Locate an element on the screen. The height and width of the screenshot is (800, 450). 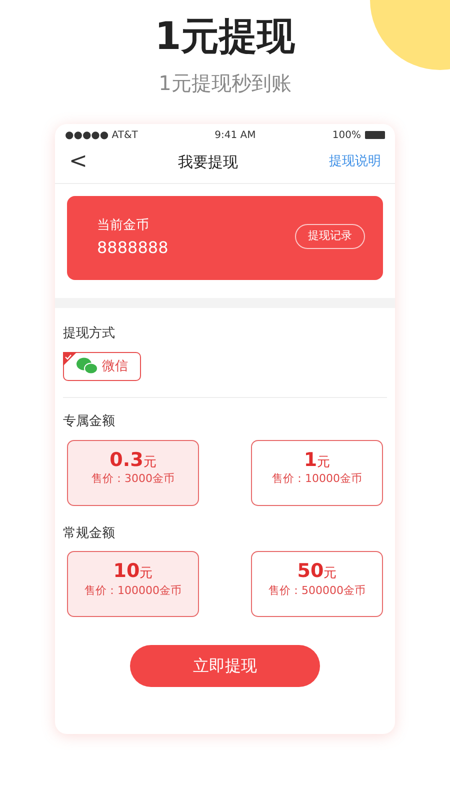
carrier-text: ●●●●● AT&T is located at coordinates (101, 135).